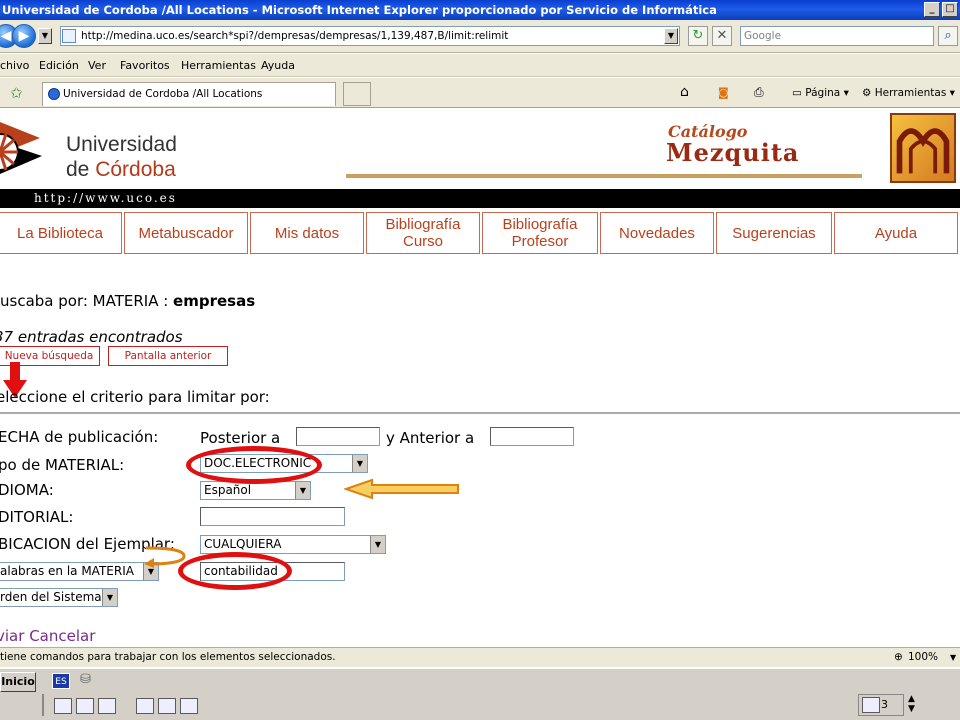  I want to click on tools-menu-label: Herramientas, so click(910, 93).